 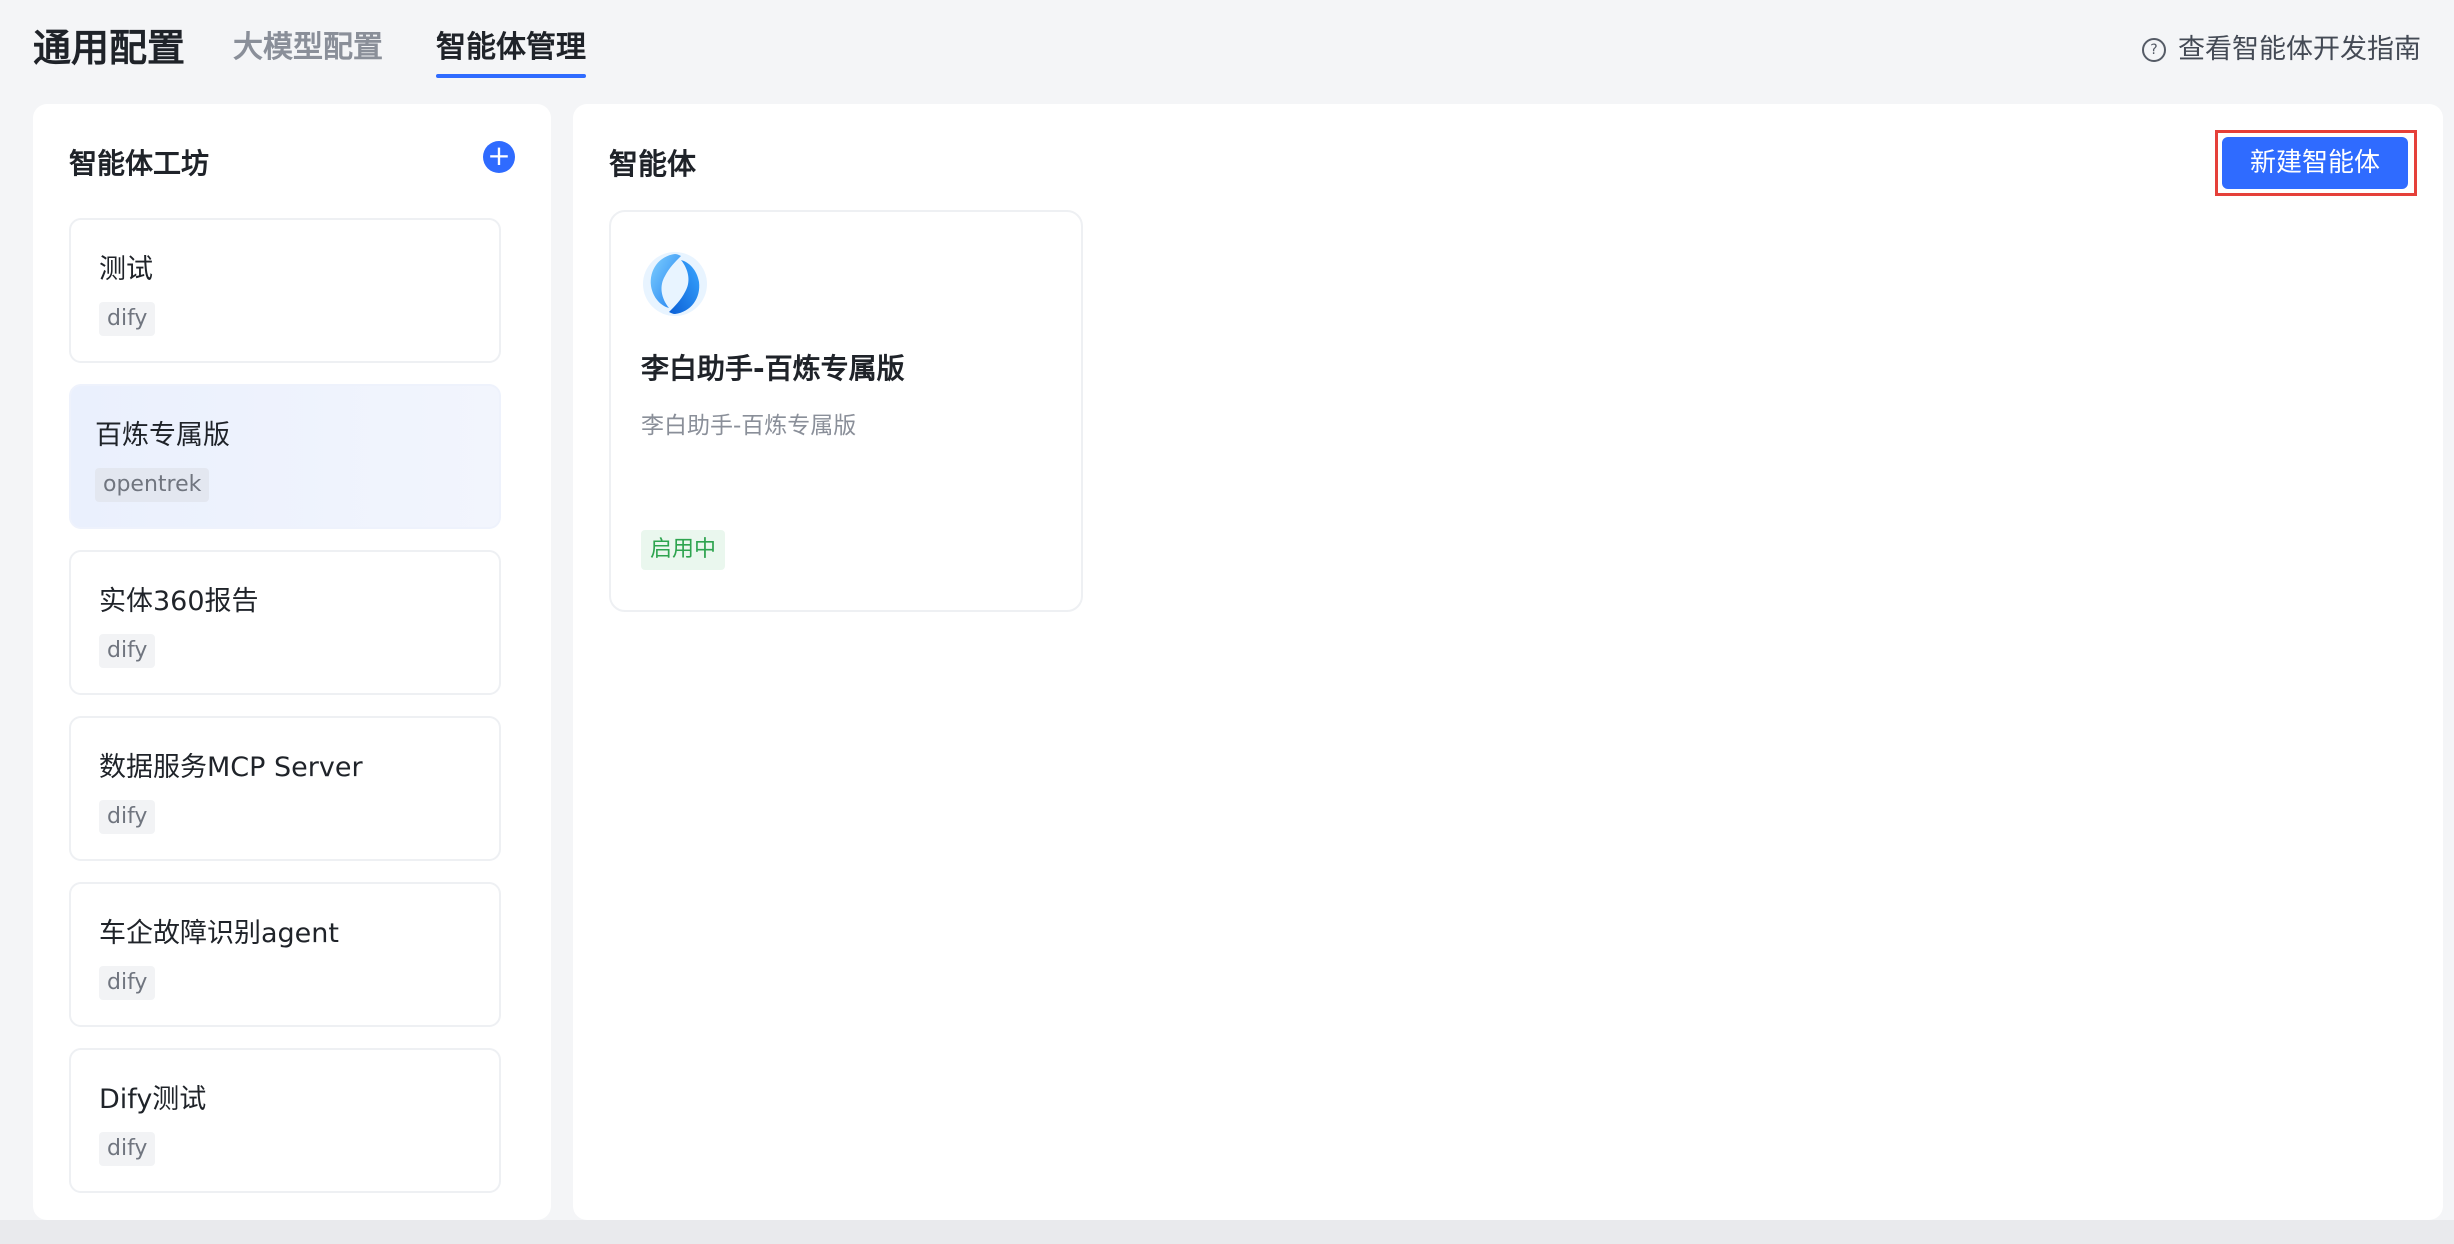 I want to click on dev-guide-link: ? 查看智能体开发指南, so click(x=2281, y=50).